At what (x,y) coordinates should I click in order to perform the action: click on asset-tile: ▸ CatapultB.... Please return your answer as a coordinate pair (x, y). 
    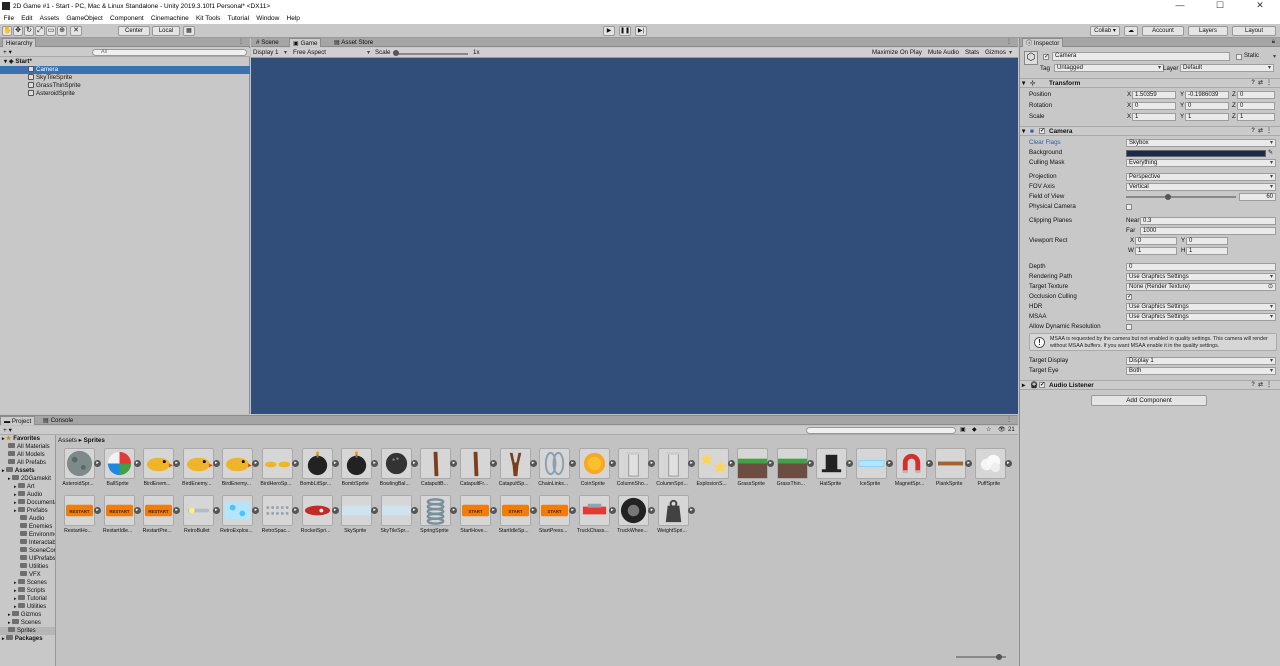
    Looking at the image, I should click on (436, 471).